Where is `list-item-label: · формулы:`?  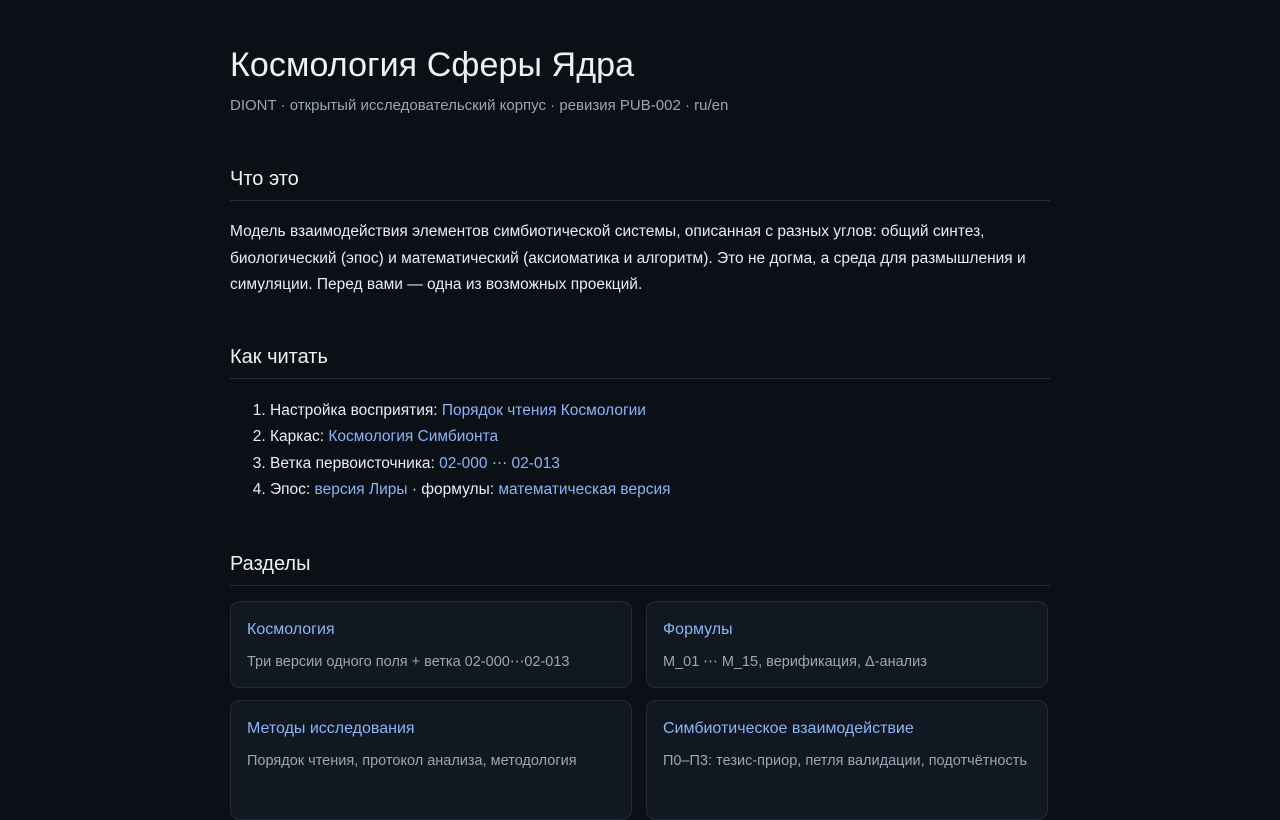
list-item-label: · формулы: is located at coordinates (453, 489).